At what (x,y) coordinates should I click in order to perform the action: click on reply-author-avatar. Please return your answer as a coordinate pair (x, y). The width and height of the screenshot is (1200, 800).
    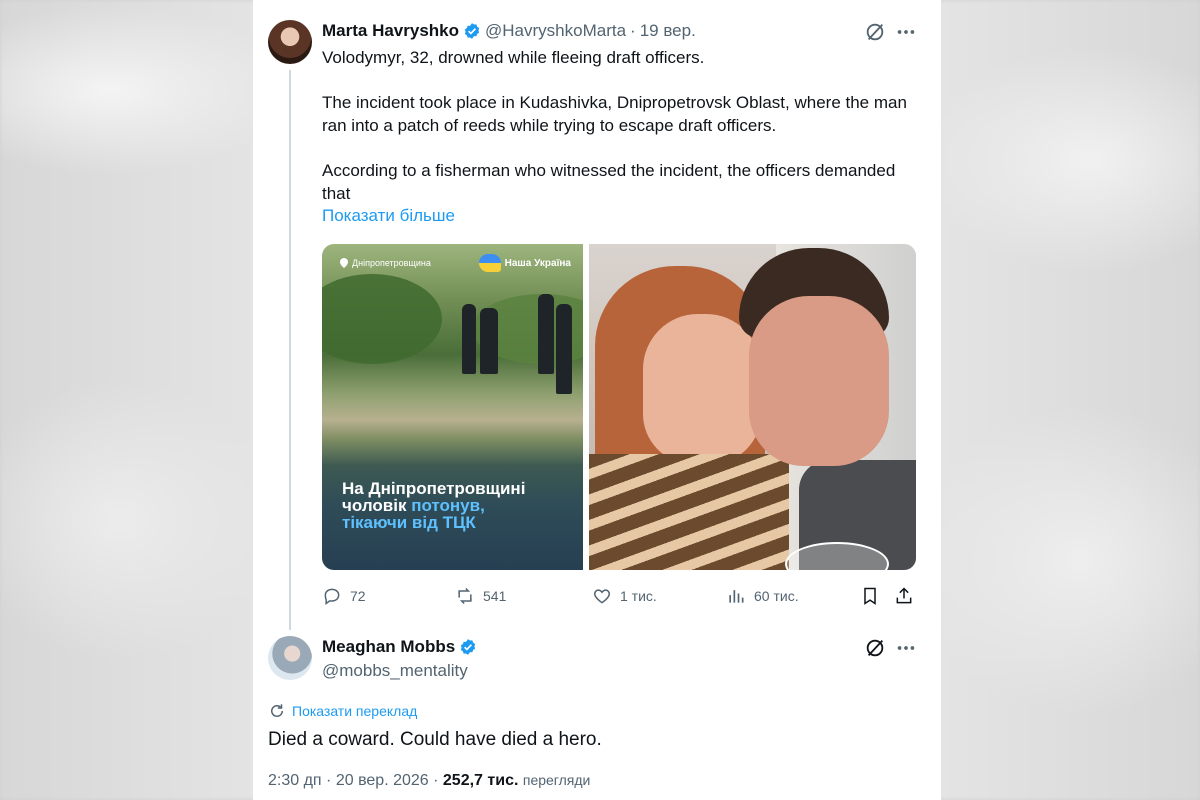
    Looking at the image, I should click on (290, 658).